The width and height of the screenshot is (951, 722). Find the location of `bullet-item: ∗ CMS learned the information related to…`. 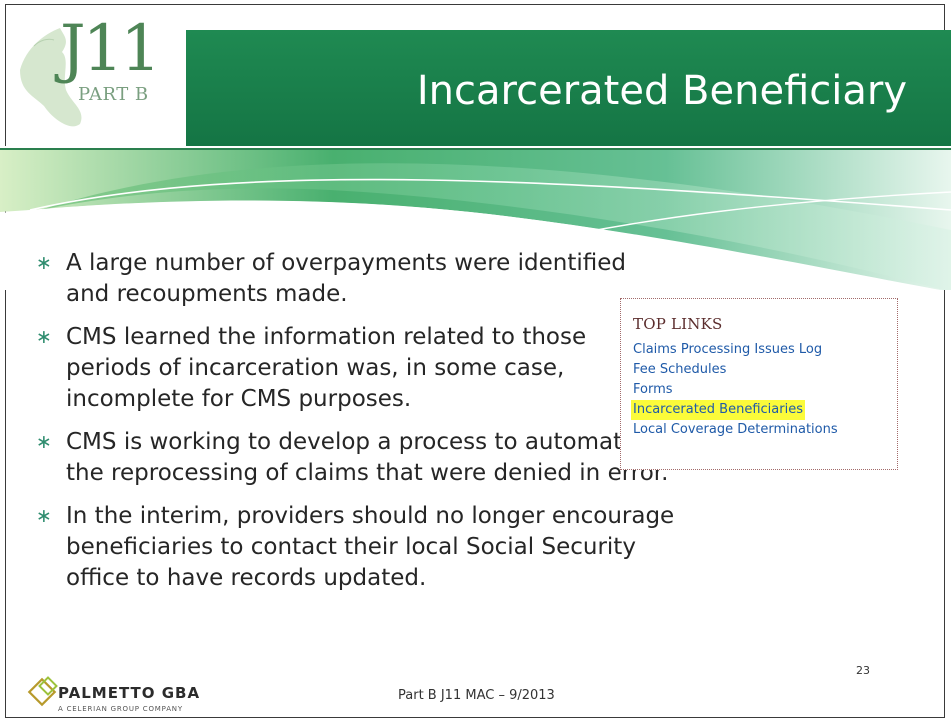

bullet-item: ∗ CMS learned the information related to… is located at coordinates (356, 368).